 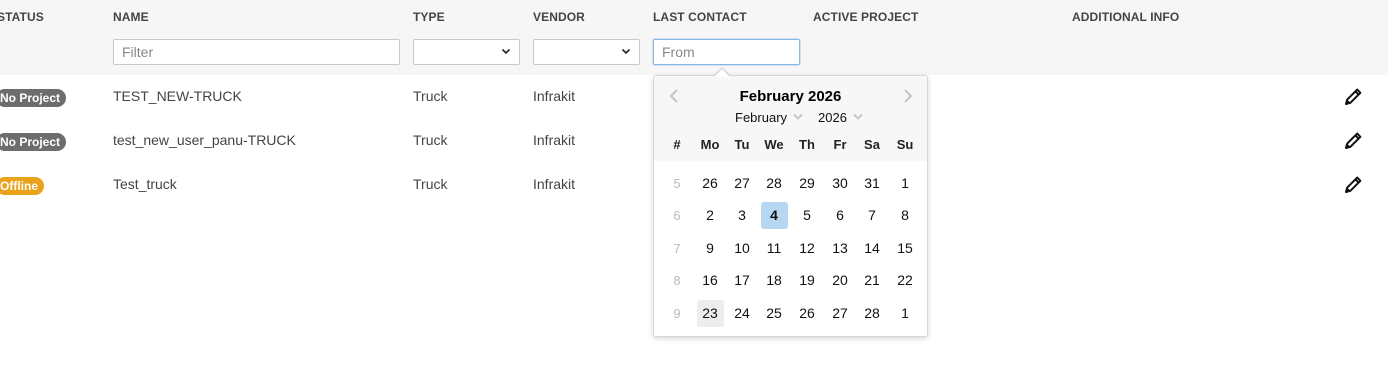 I want to click on year-select-value: 2026, so click(x=832, y=117).